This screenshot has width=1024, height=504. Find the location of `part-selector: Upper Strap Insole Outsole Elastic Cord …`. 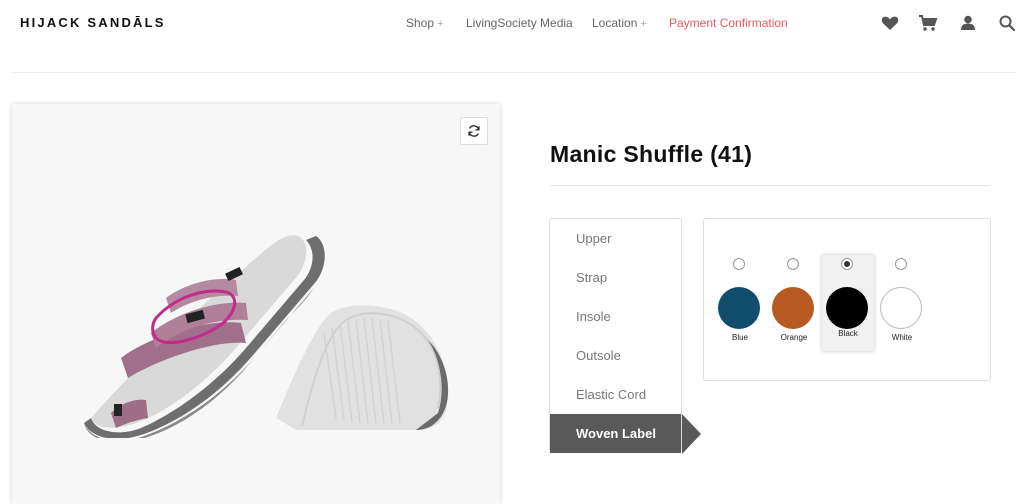

part-selector: Upper Strap Insole Outsole Elastic Cord … is located at coordinates (615, 335).